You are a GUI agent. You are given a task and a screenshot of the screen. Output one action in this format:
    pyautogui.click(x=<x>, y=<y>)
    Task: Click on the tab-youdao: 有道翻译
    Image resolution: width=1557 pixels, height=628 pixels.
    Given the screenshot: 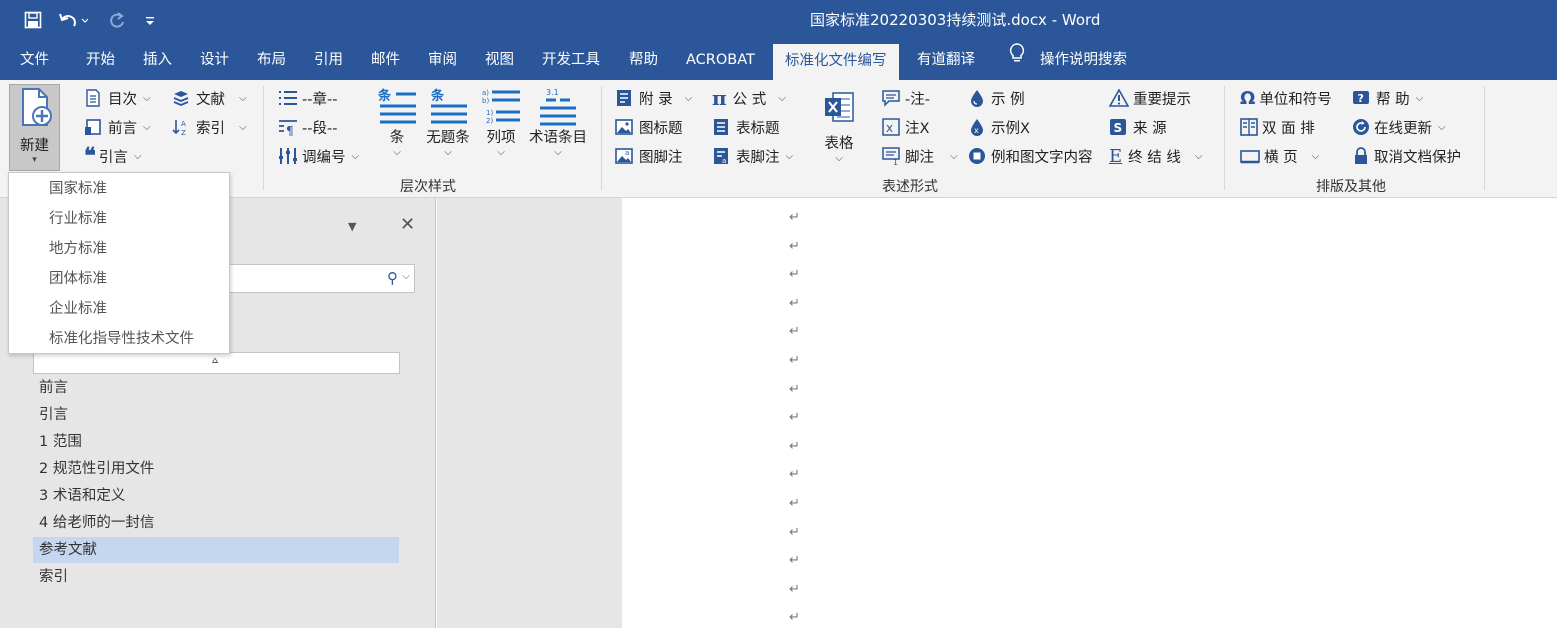 What is the action you would take?
    pyautogui.click(x=946, y=60)
    